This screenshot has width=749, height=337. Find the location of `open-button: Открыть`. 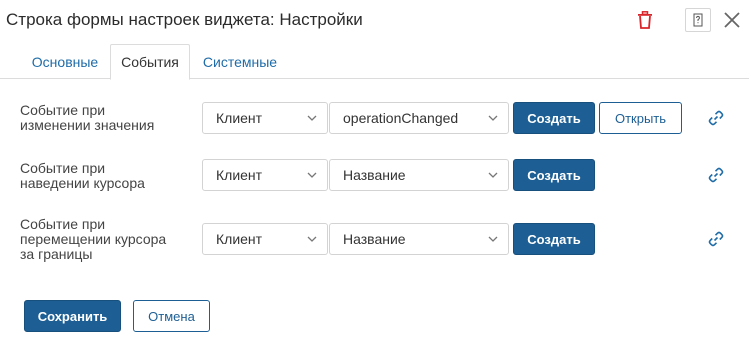

open-button: Открыть is located at coordinates (640, 118).